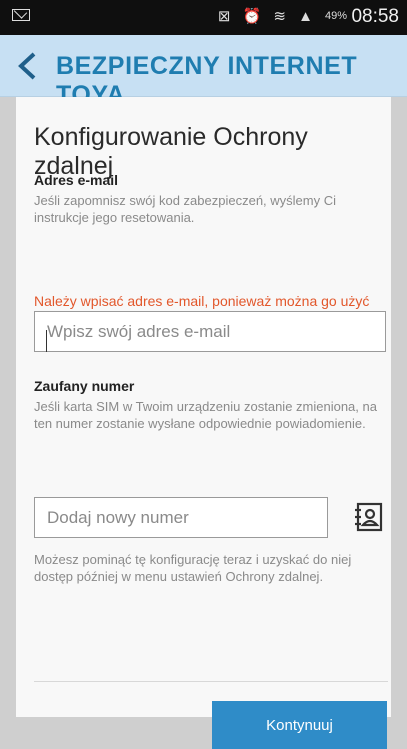 This screenshot has width=407, height=749. Describe the element at coordinates (84, 386) in the screenshot. I see `trusted-number-label: Zaufany numer` at that location.